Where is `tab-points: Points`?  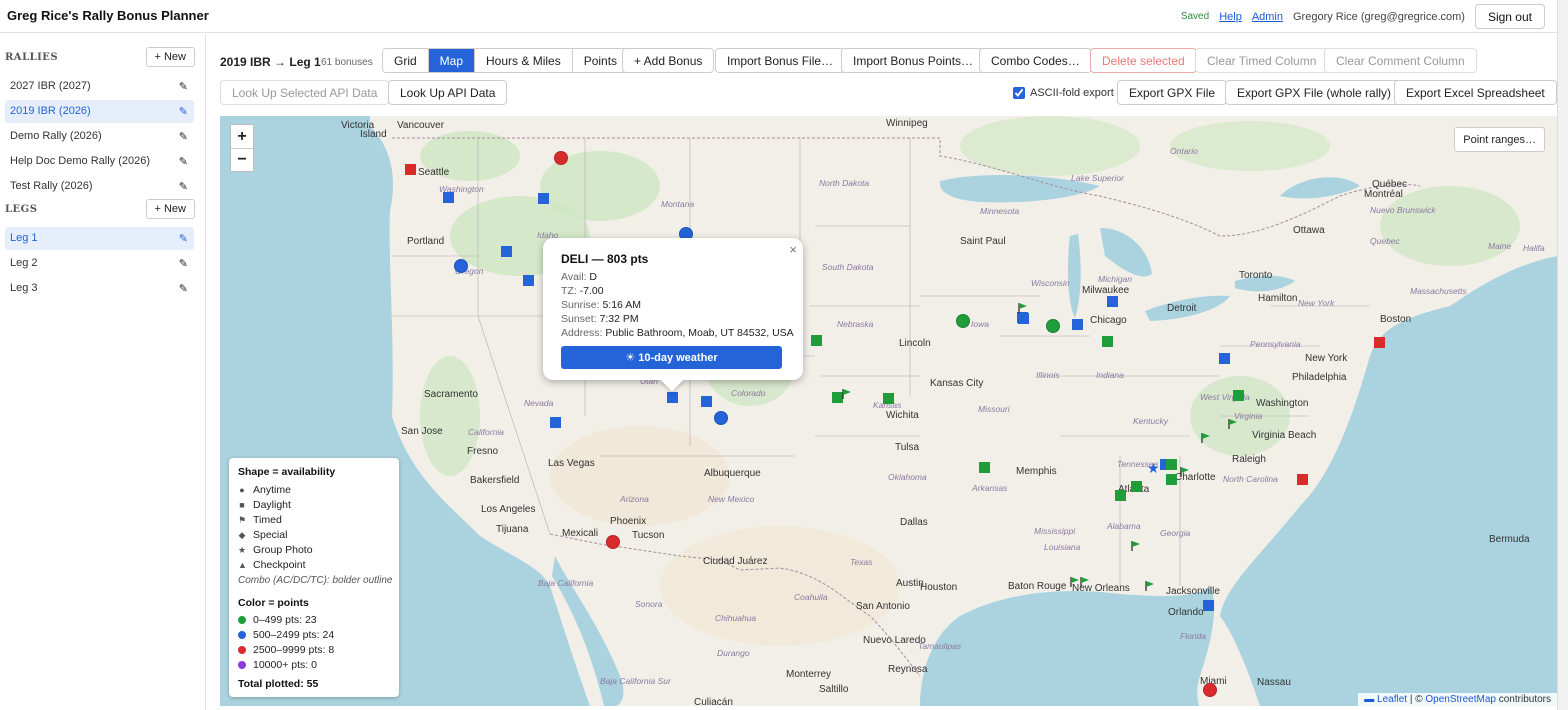 tab-points: Points is located at coordinates (600, 60).